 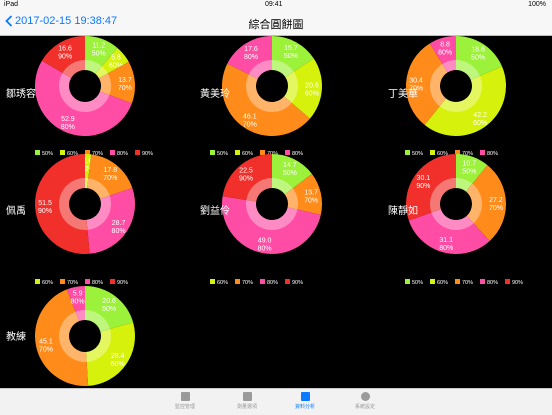 I want to click on chart-icon, so click(x=305, y=396).